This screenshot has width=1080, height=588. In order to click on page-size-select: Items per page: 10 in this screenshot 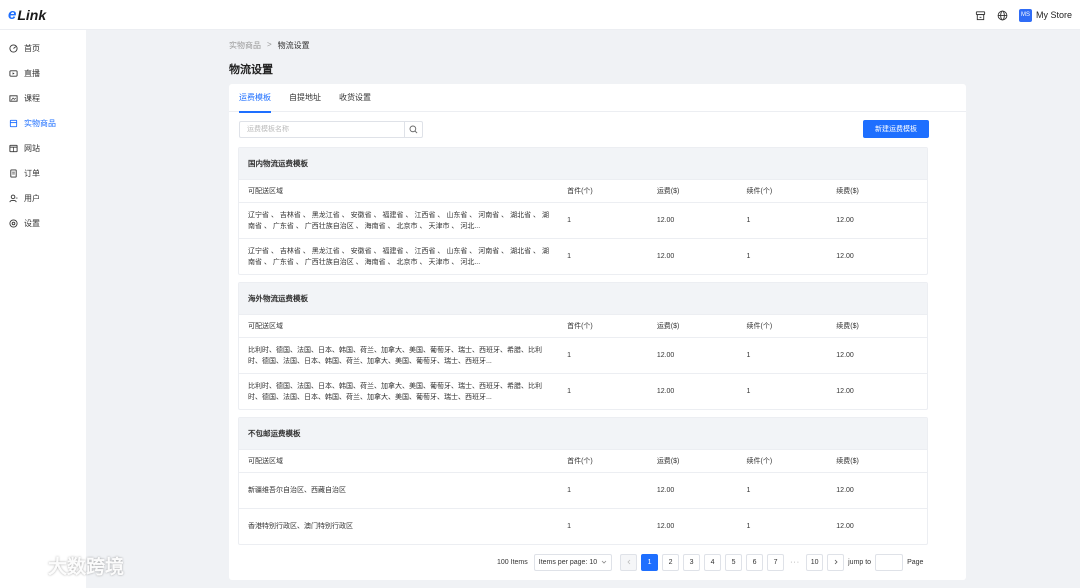, I will do `click(573, 562)`.